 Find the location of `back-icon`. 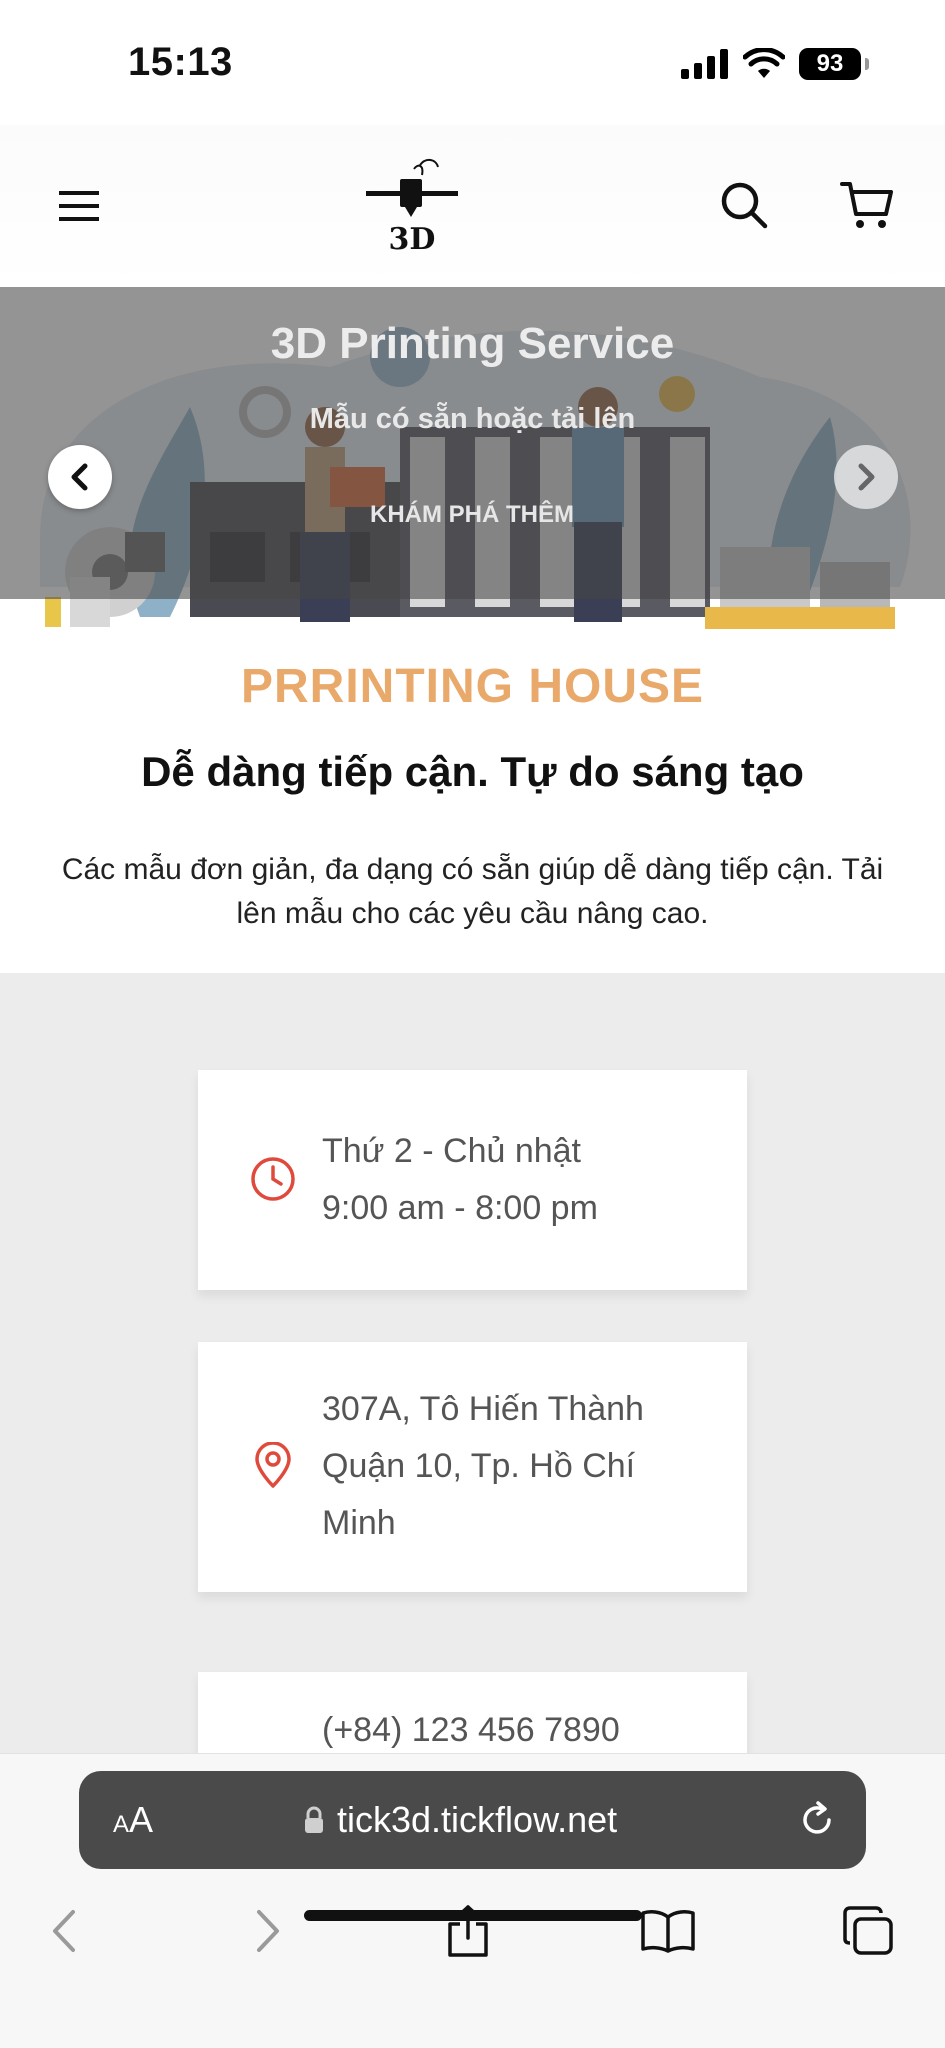

back-icon is located at coordinates (64, 1931).